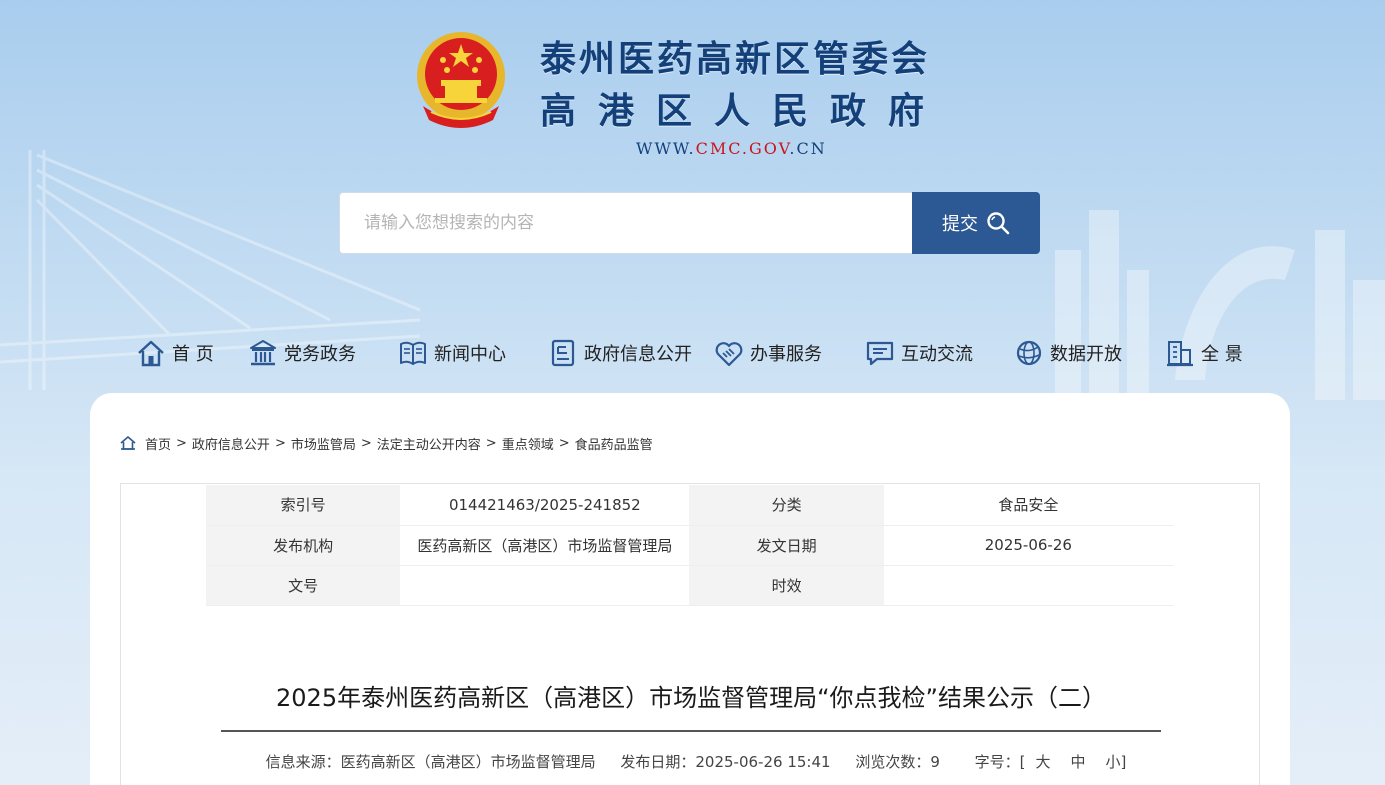 This screenshot has height=785, width=1385. I want to click on meta-index-label: 索引号, so click(303, 505).